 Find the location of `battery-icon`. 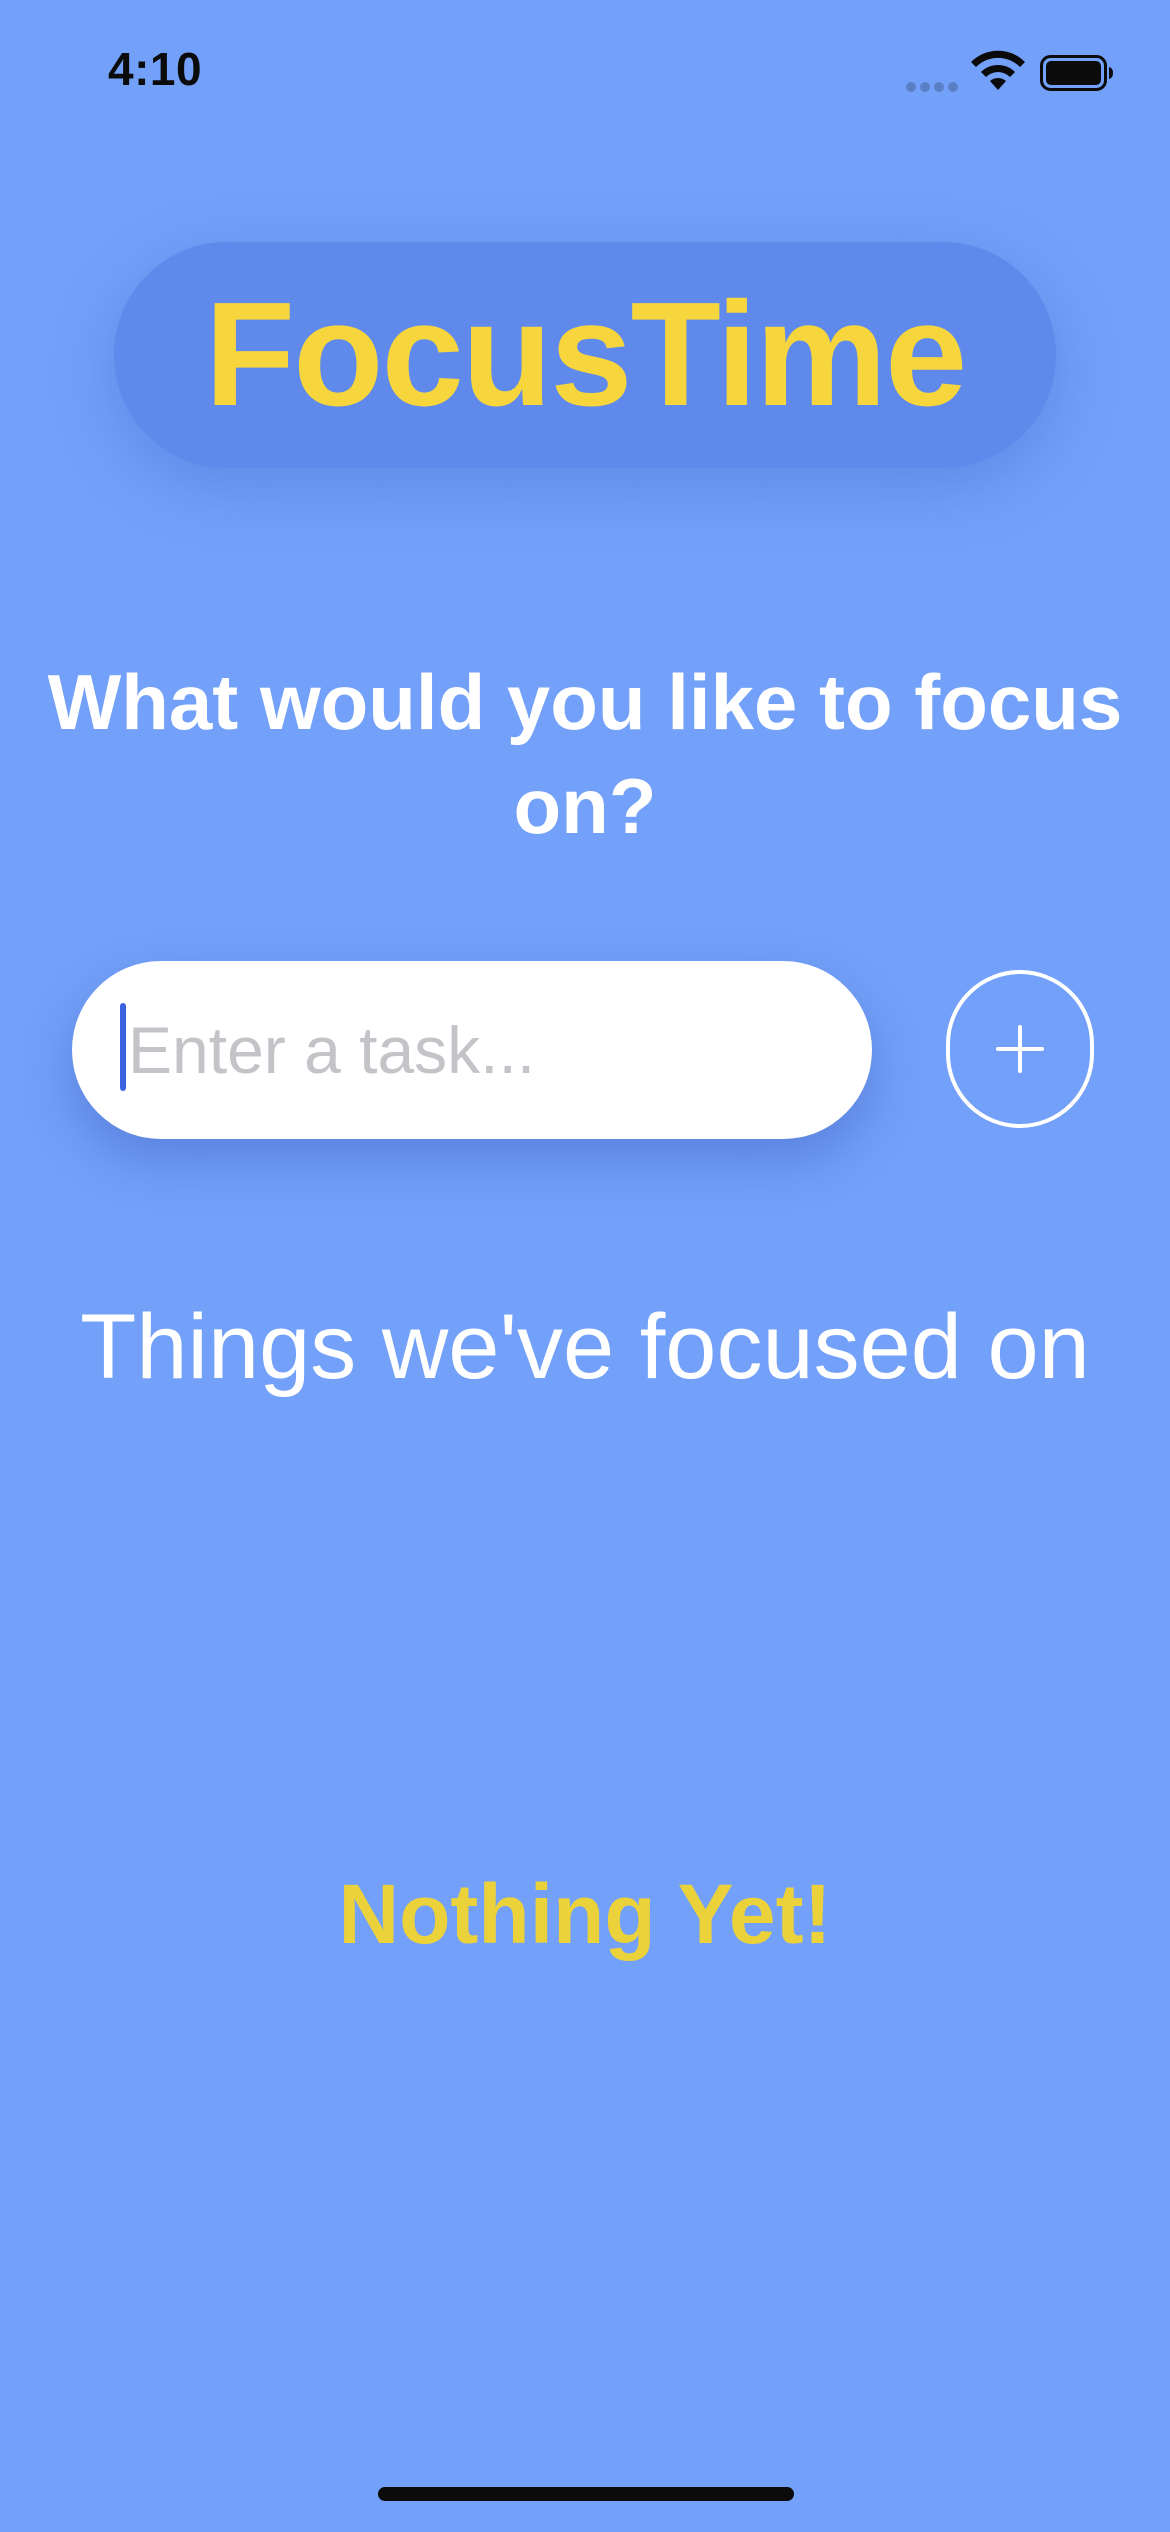

battery-icon is located at coordinates (1076, 73).